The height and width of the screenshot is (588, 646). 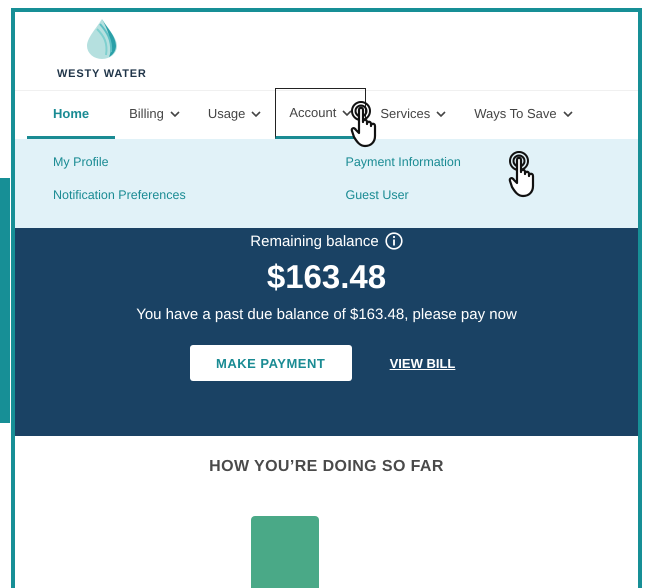 What do you see at coordinates (199, 162) in the screenshot?
I see `menu-link: My Profile` at bounding box center [199, 162].